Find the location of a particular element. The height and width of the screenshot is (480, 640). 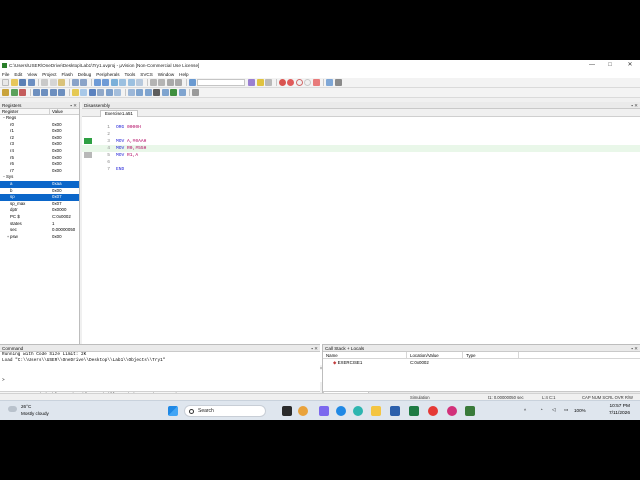

menu-peripherals: Peripherals is located at coordinates (107, 74).